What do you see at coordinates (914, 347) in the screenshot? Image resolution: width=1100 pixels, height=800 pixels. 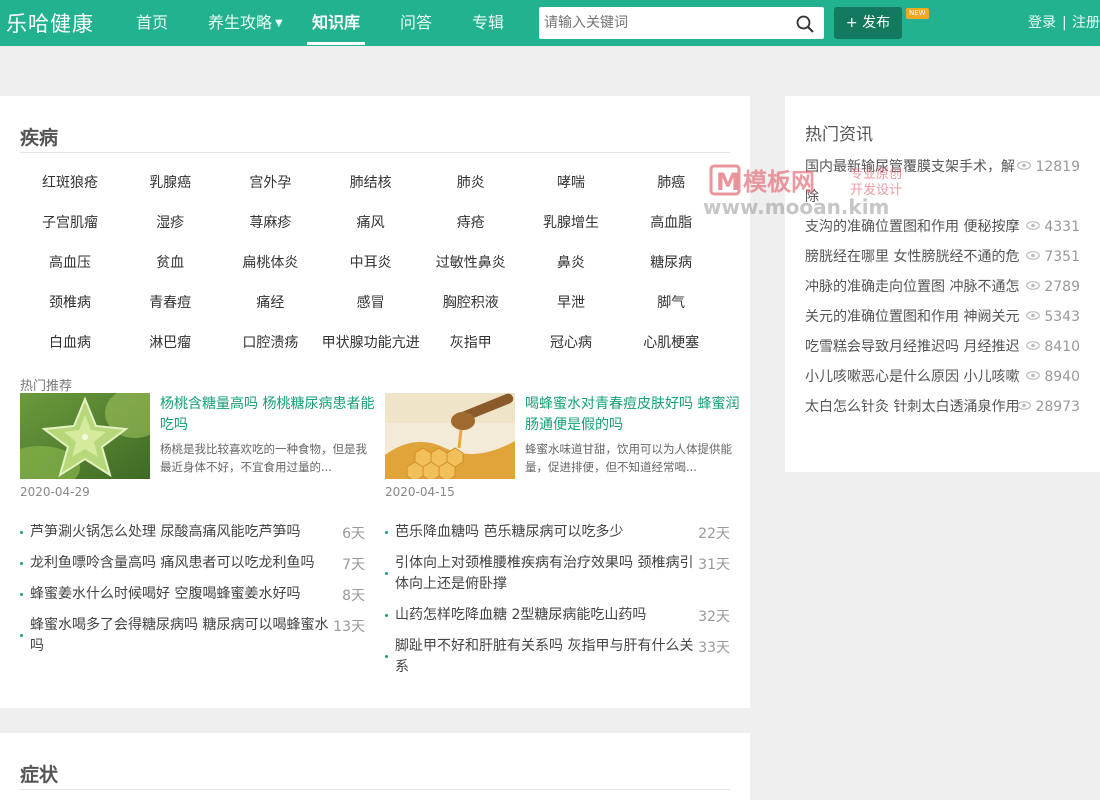 I see `hot-news-link: 吃雪糕会导致月经推迟吗 月经推迟` at bounding box center [914, 347].